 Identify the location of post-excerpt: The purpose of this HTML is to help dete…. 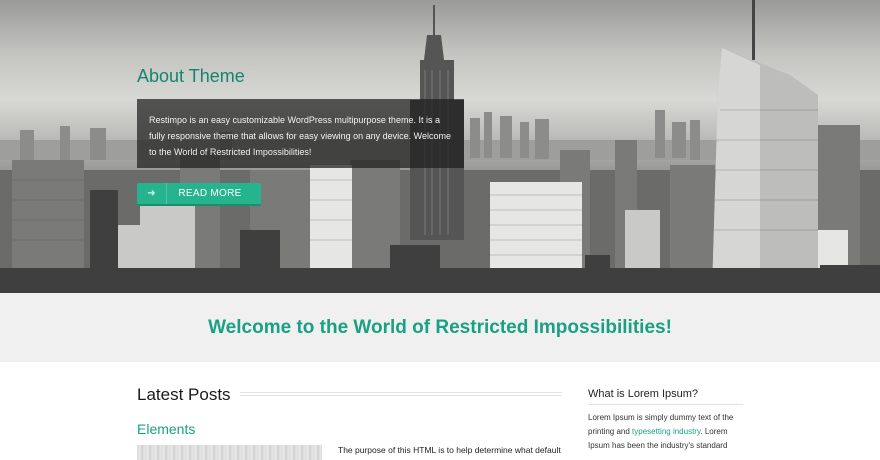
(449, 450).